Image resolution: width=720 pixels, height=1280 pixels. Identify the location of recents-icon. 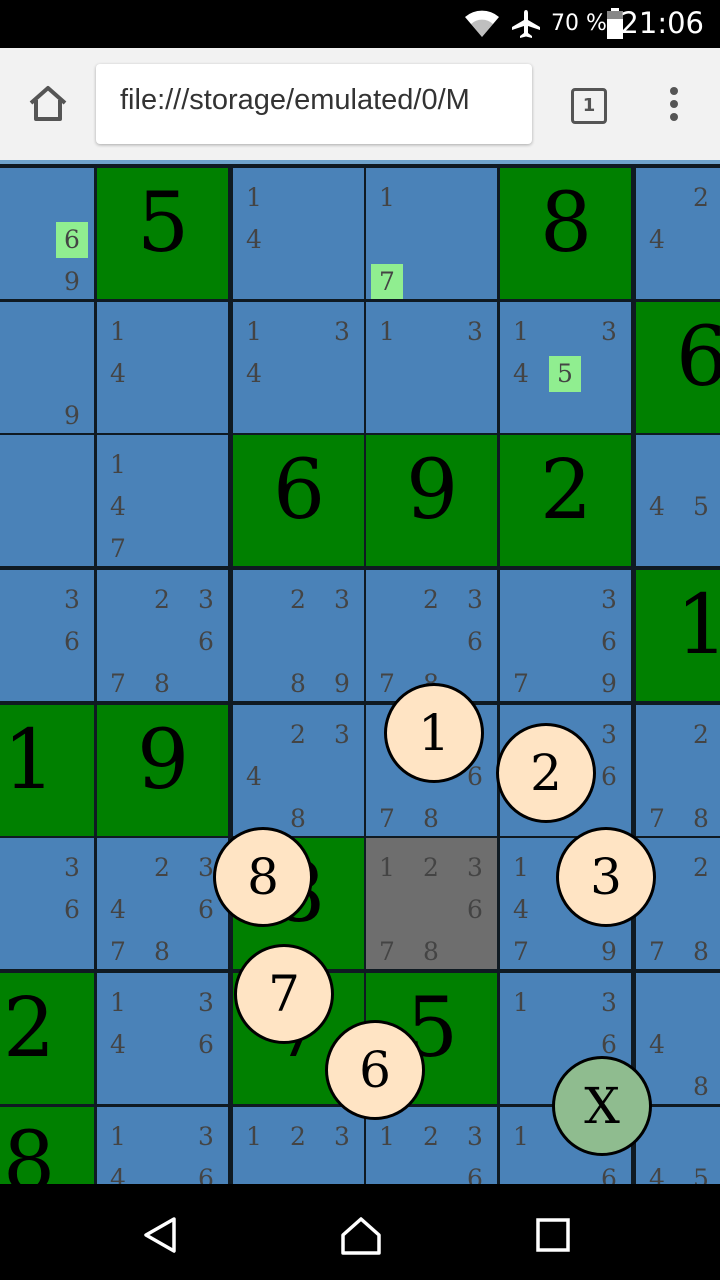
(553, 1235).